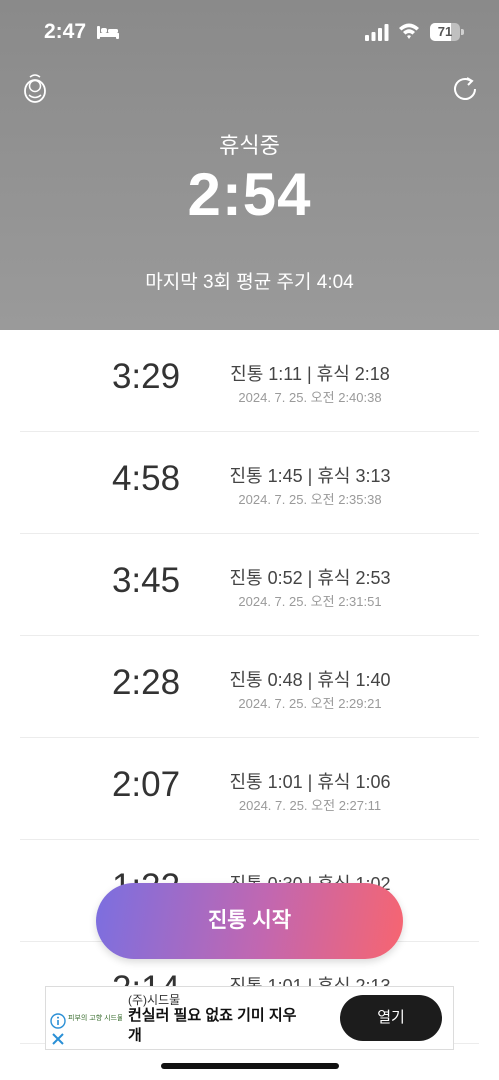 Image resolution: width=499 pixels, height=1080 pixels. What do you see at coordinates (146, 682) in the screenshot?
I see `record-interval: 2:28` at bounding box center [146, 682].